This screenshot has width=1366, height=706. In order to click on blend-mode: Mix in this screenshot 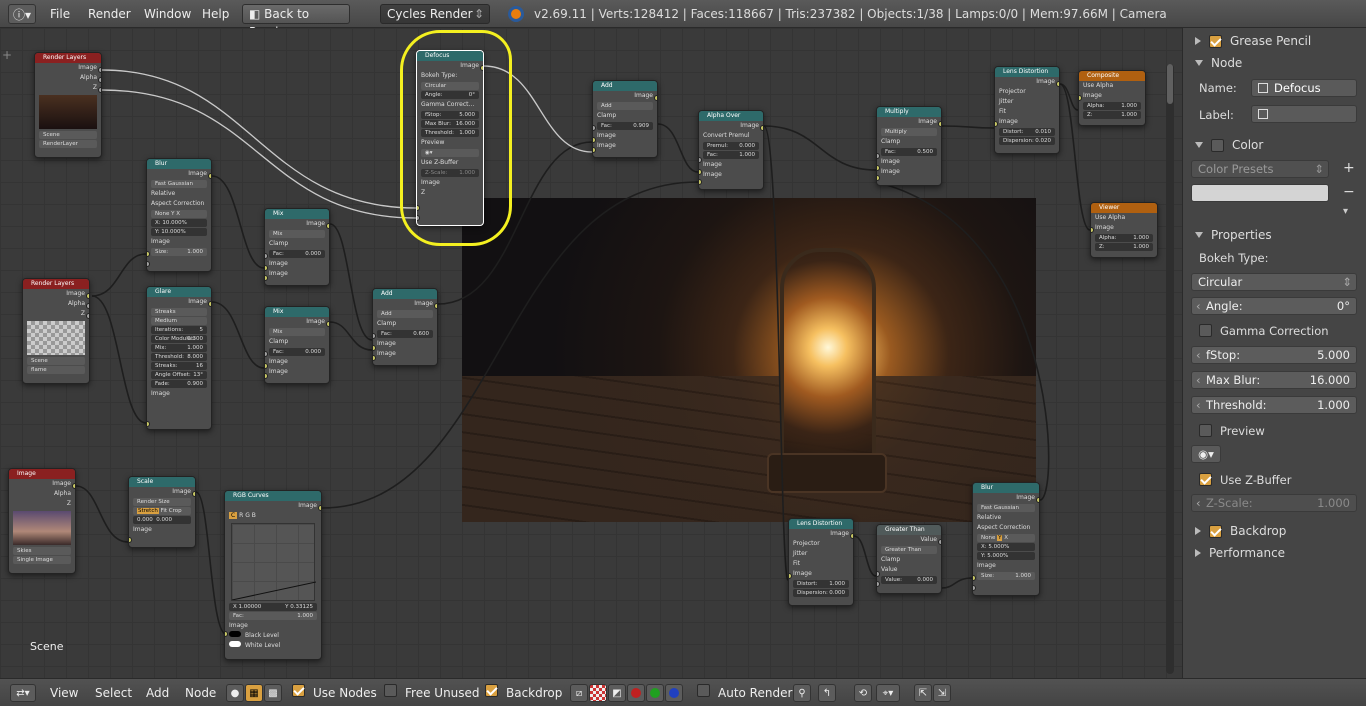, I will do `click(297, 332)`.